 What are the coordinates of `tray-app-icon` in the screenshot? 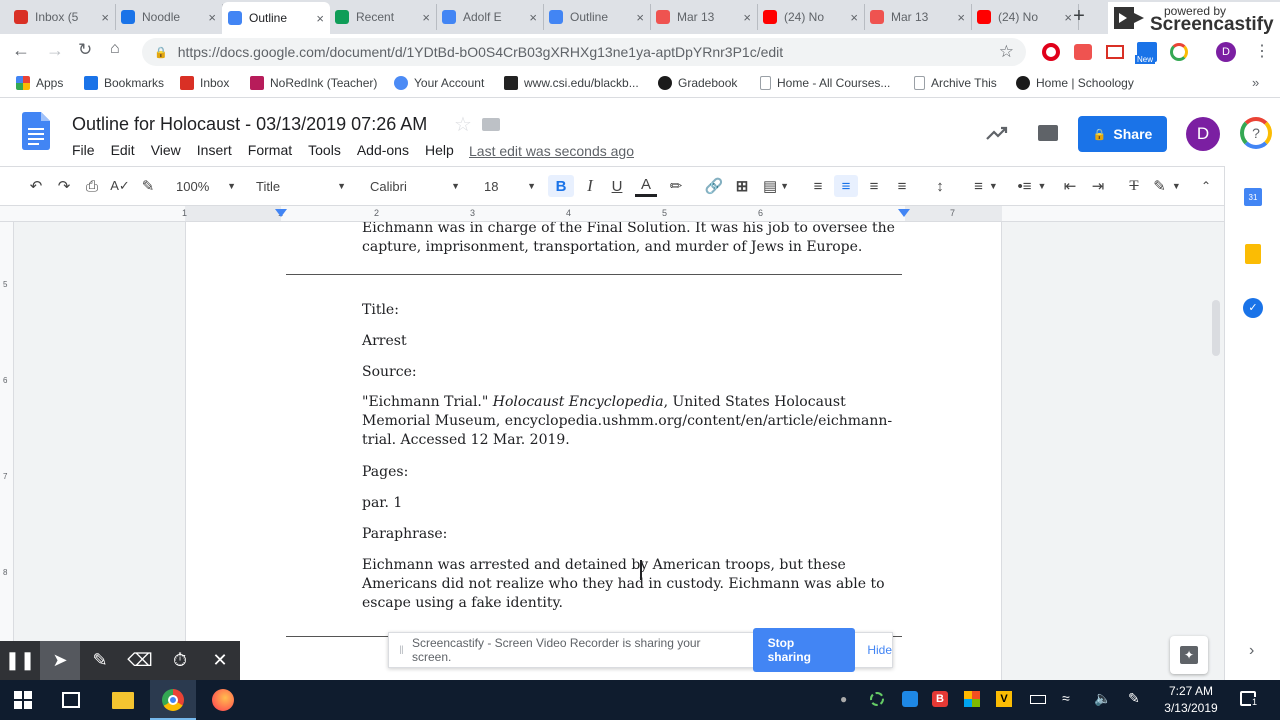 It's located at (877, 699).